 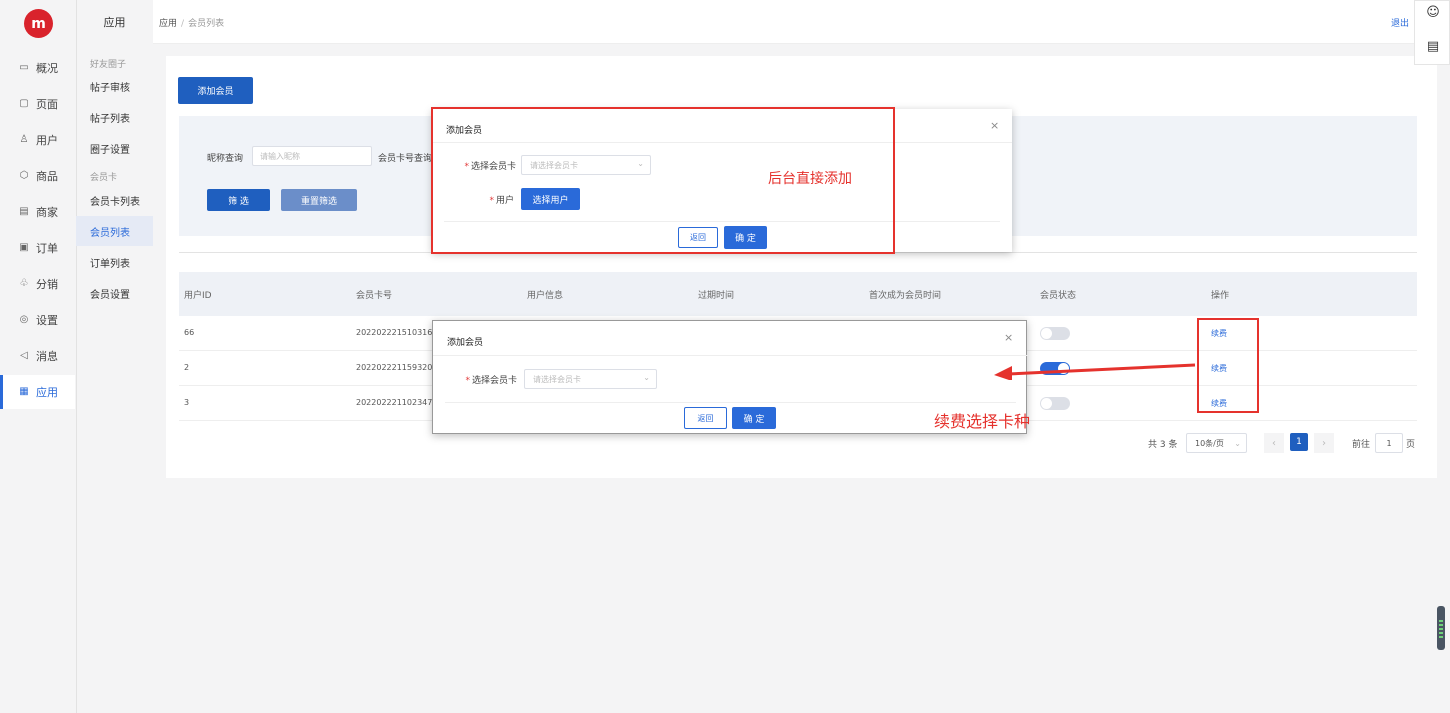 I want to click on sub-item-member-list: 会员列表, so click(x=114, y=231).